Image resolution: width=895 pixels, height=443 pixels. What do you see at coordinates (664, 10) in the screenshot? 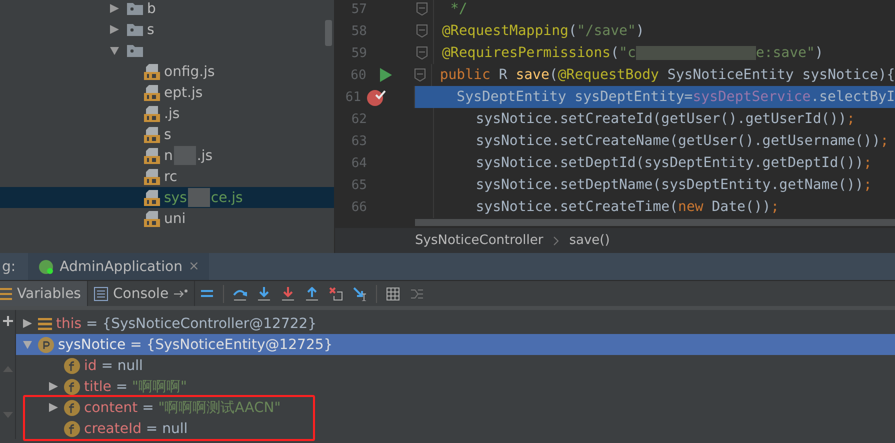
I see `code-line: */` at bounding box center [664, 10].